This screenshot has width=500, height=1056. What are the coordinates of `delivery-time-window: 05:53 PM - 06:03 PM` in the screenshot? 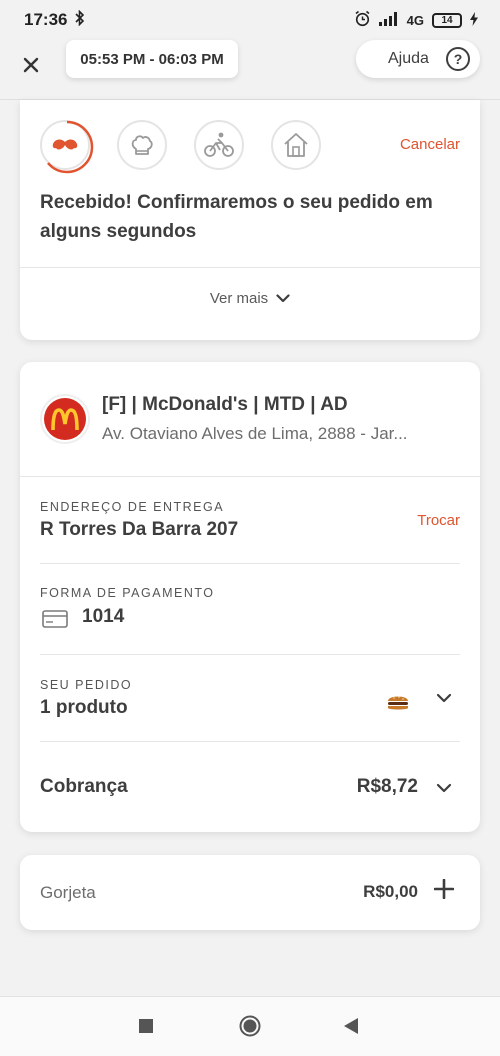 It's located at (152, 59).